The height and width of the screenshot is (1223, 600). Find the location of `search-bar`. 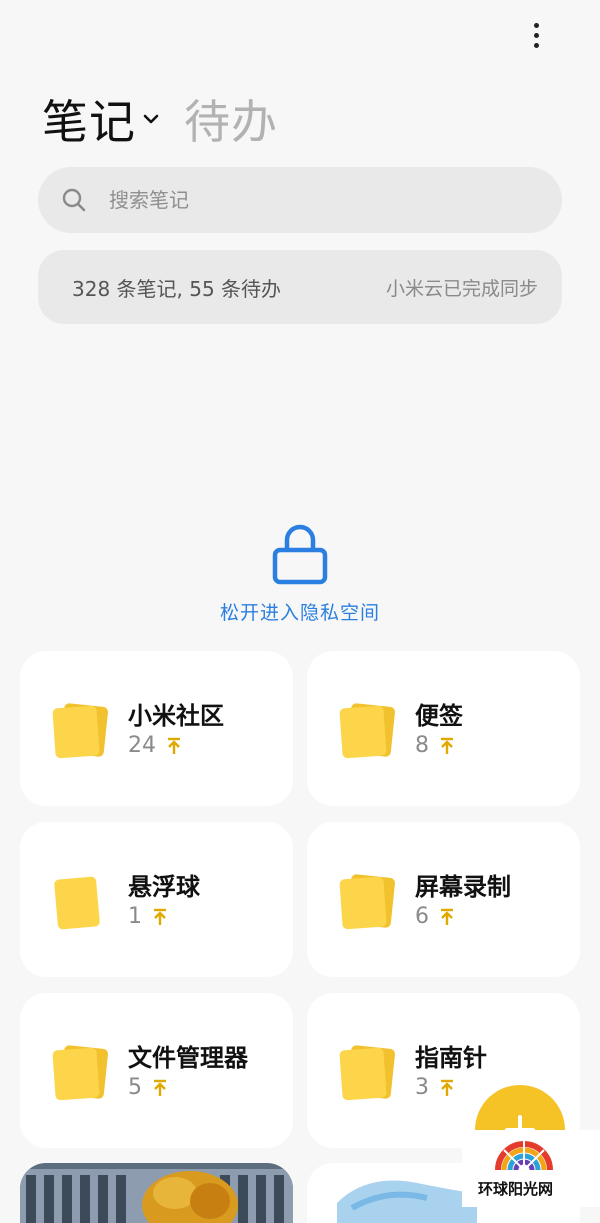

search-bar is located at coordinates (300, 200).